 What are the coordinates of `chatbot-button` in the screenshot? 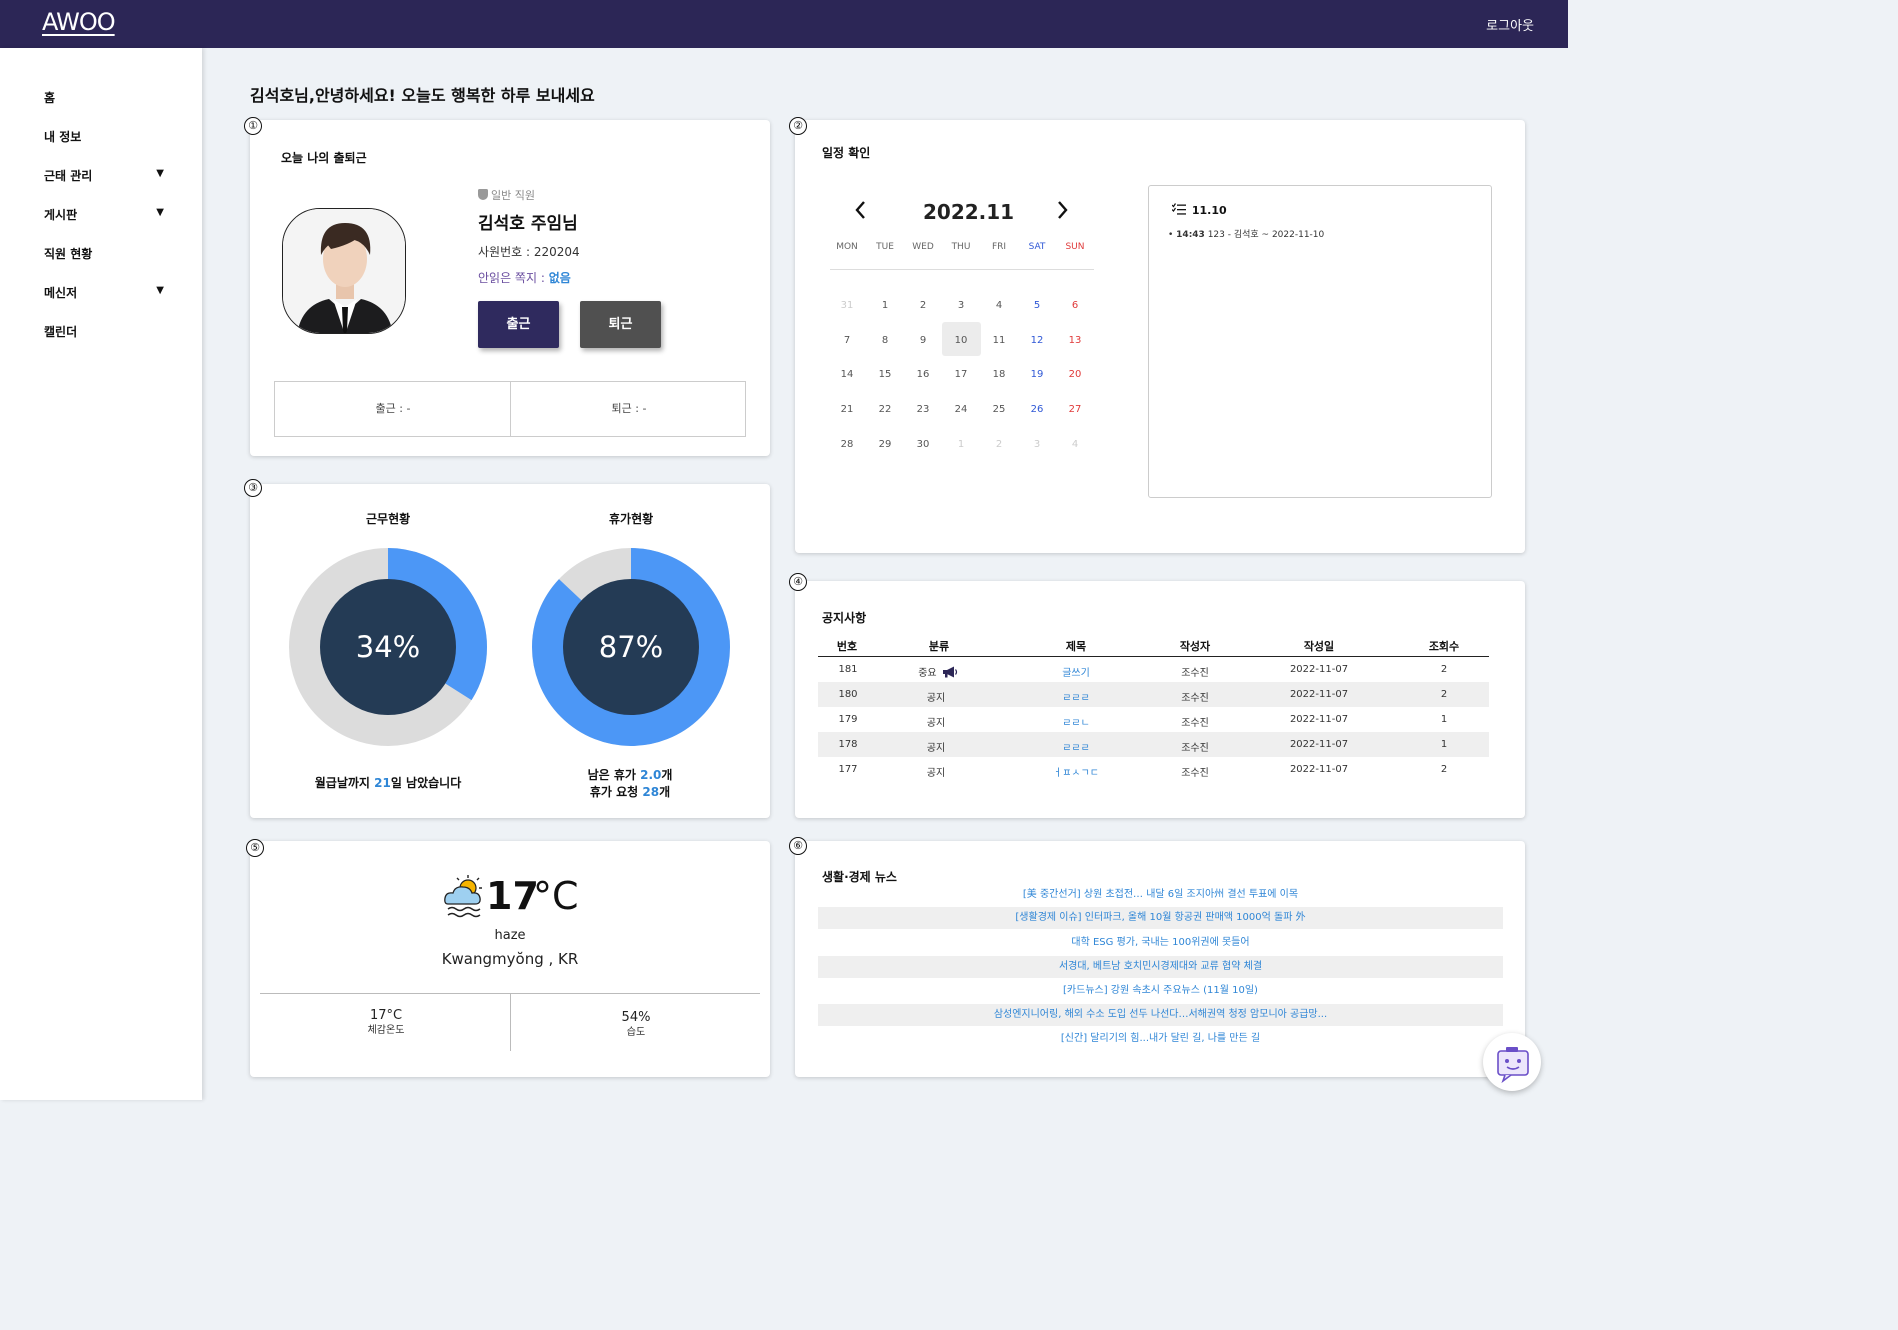 It's located at (1512, 1062).